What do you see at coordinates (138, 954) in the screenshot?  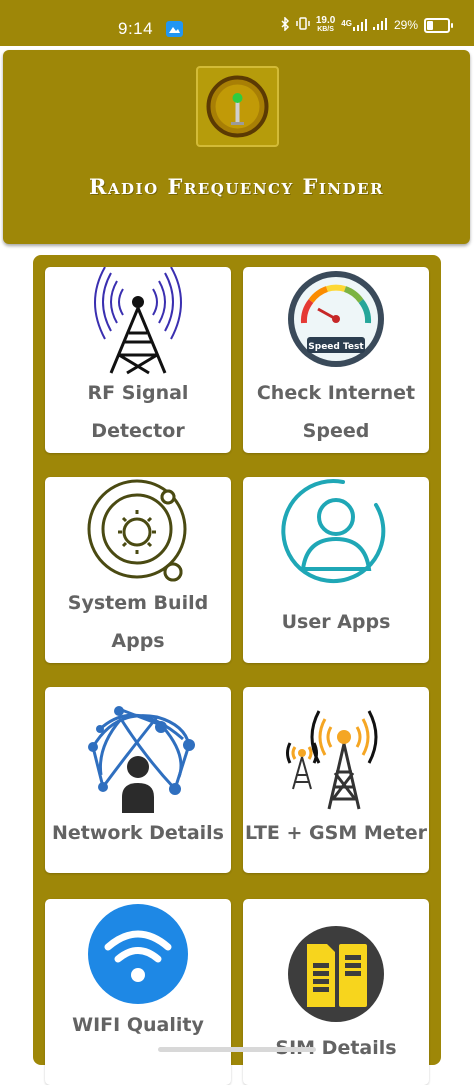 I see `wifi-icon` at bounding box center [138, 954].